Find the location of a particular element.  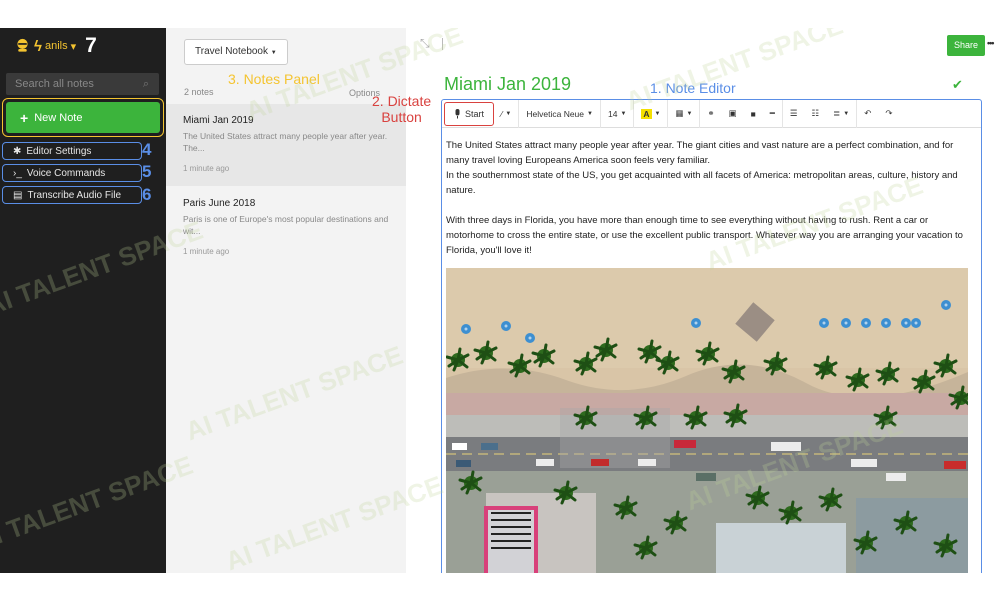

transcribe-audio-button: ▤ Transcribe Audio File is located at coordinates (72, 195).